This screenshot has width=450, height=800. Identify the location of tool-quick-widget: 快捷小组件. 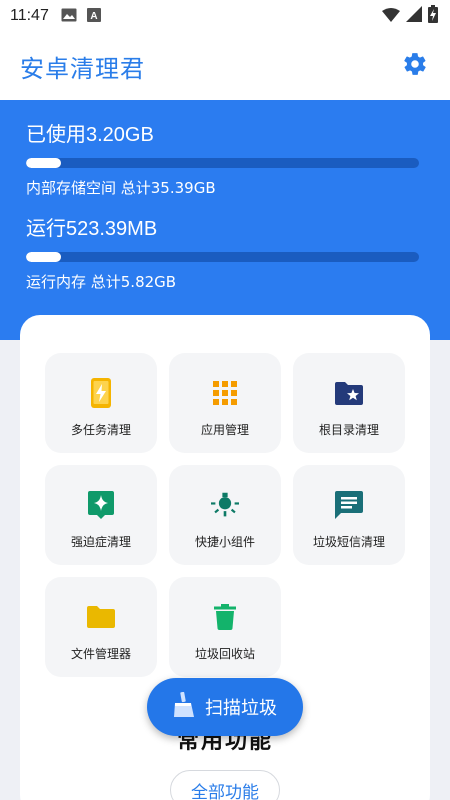
(225, 515).